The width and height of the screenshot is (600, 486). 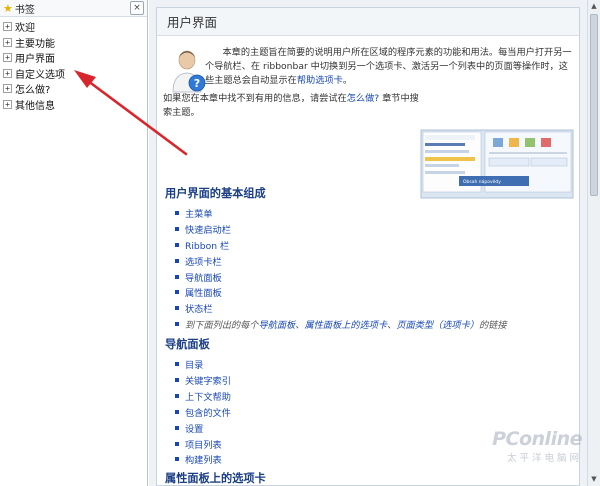 What do you see at coordinates (291, 106) in the screenshot?
I see `intro-paragraph-2: 如果您在本章中找不到有用的信息，请尝试在怎么做? 章节中搜索主题。` at bounding box center [291, 106].